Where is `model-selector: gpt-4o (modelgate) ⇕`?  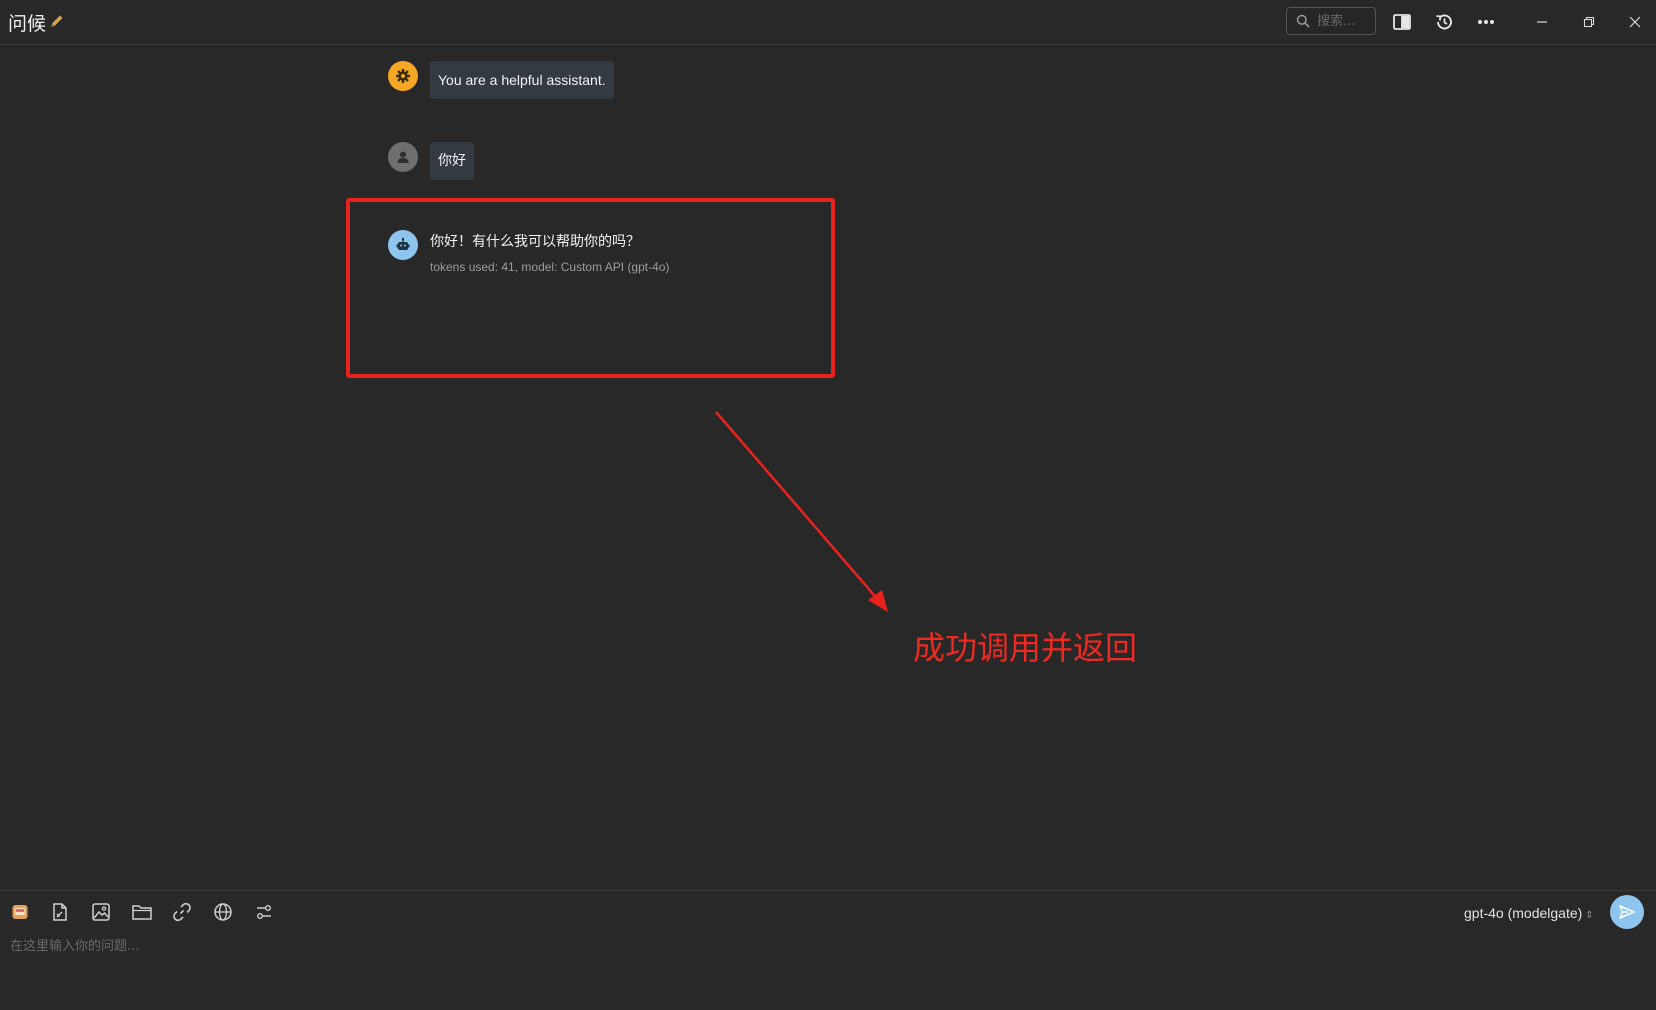
model-selector: gpt-4o (modelgate) ⇕ is located at coordinates (1529, 913).